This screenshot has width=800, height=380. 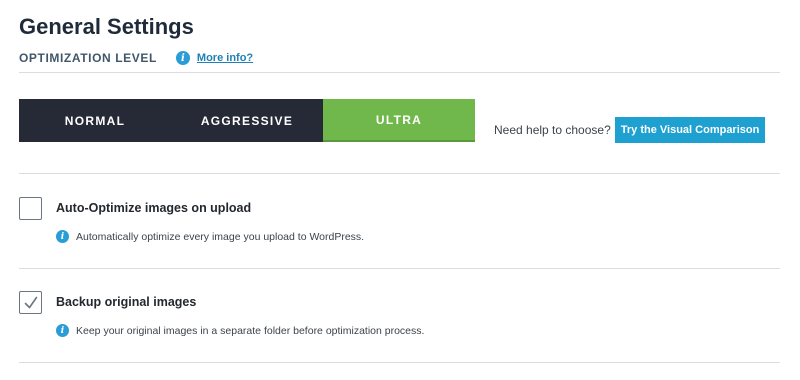 I want to click on backup-label: Backup original images, so click(x=126, y=302).